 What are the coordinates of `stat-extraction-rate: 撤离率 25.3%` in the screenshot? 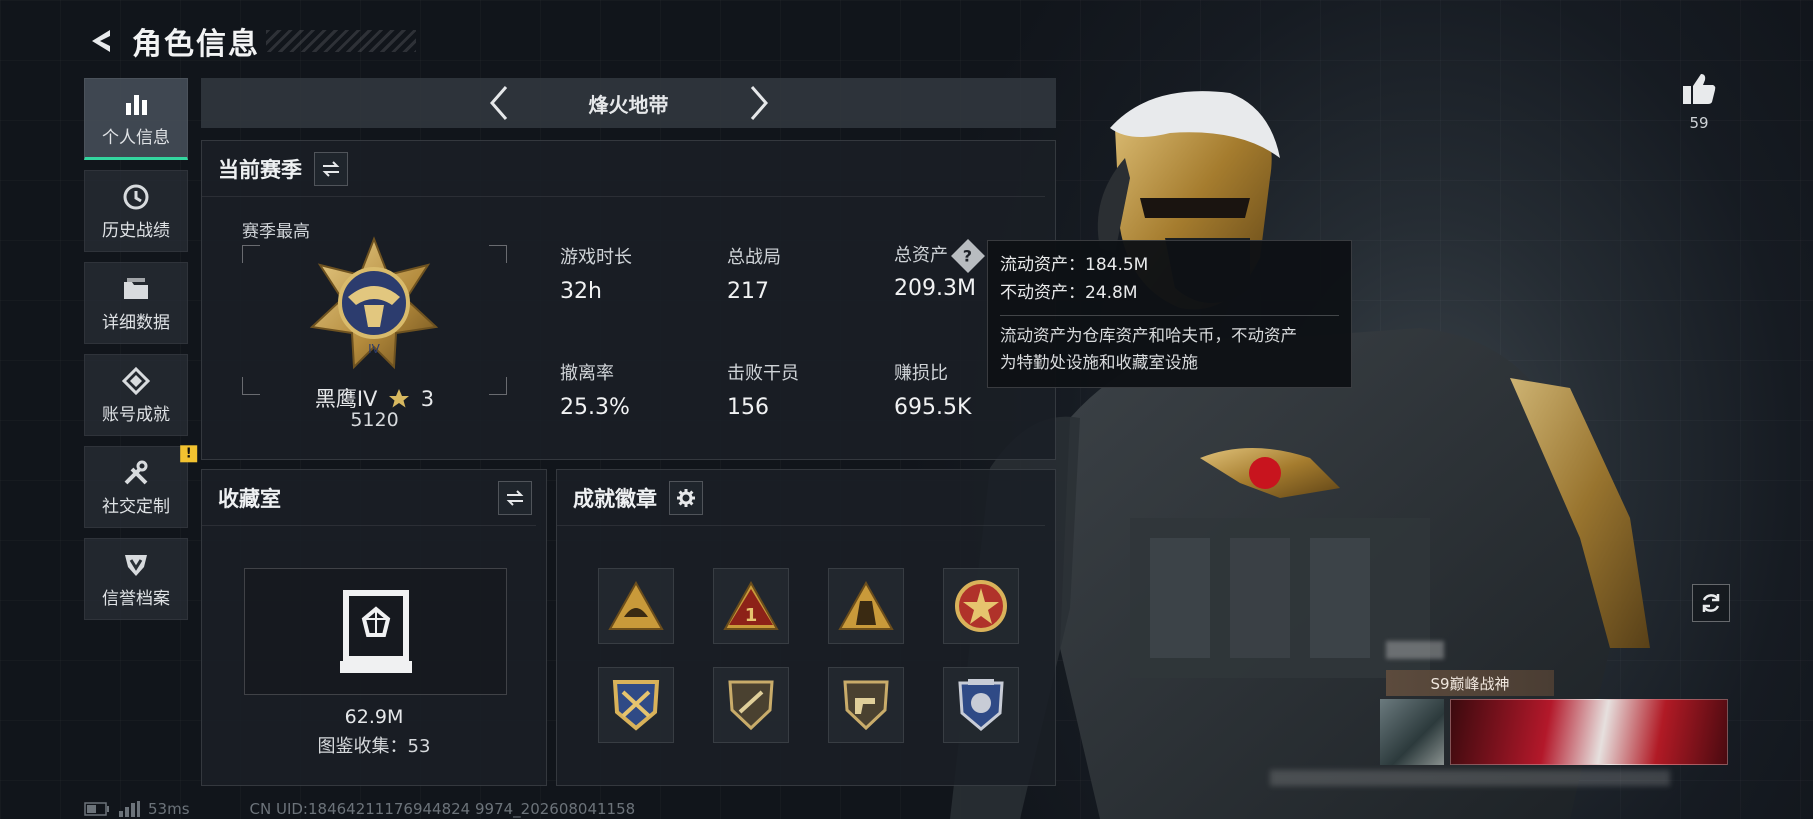 It's located at (595, 389).